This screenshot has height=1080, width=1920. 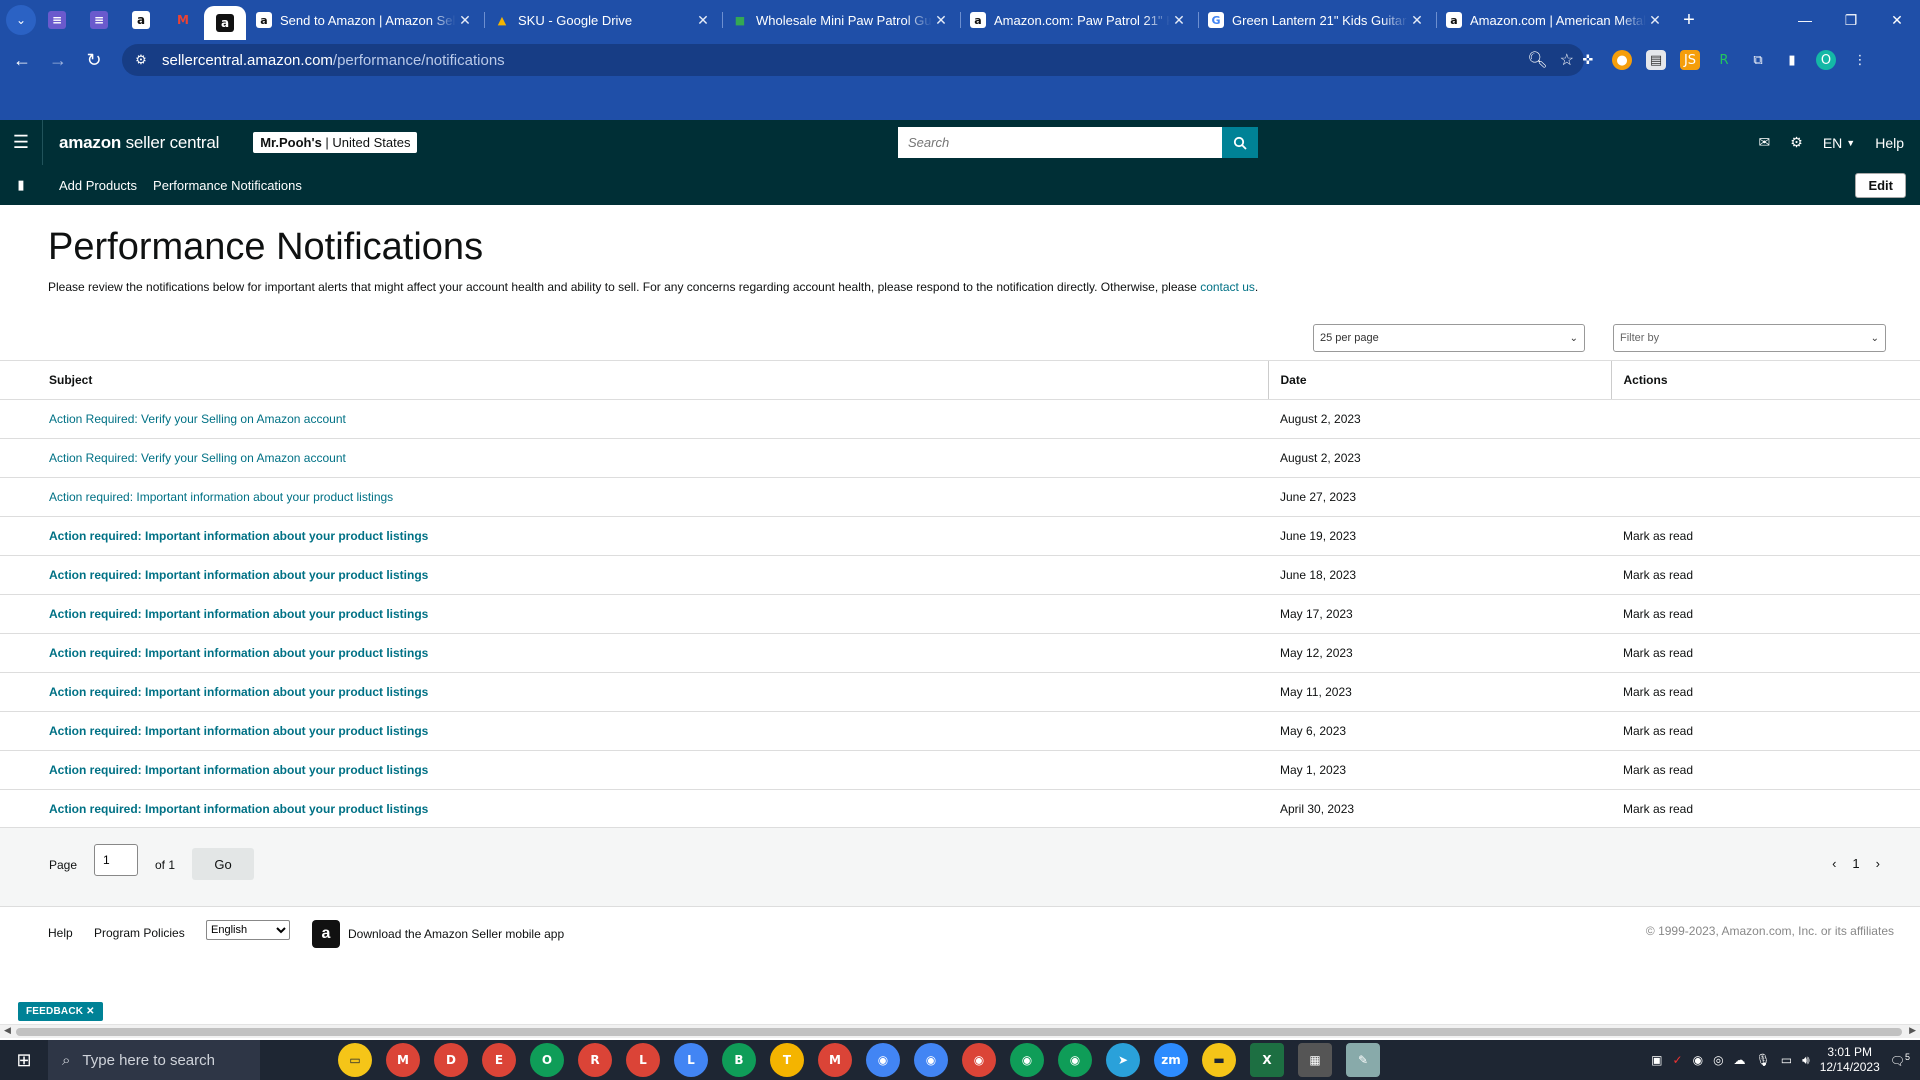 I want to click on side-panel-icon: ▮, so click(x=1792, y=60).